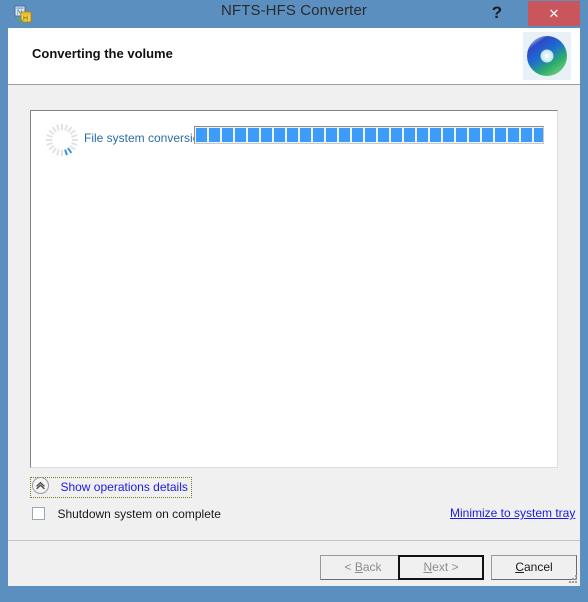 The height and width of the screenshot is (602, 588). Describe the element at coordinates (571, 579) in the screenshot. I see `resize-grip` at that location.